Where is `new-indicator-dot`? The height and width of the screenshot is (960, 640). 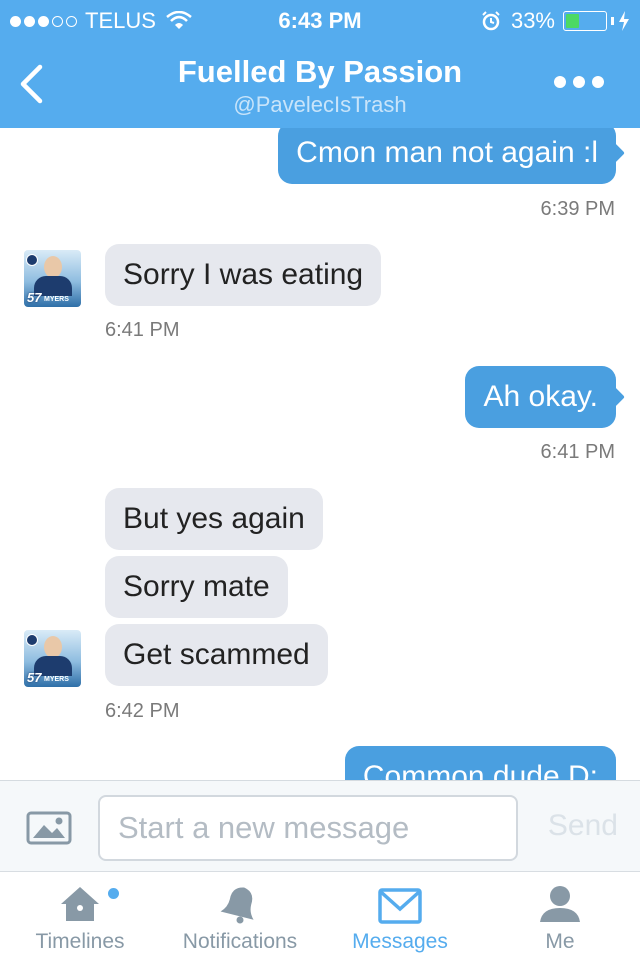 new-indicator-dot is located at coordinates (113, 893).